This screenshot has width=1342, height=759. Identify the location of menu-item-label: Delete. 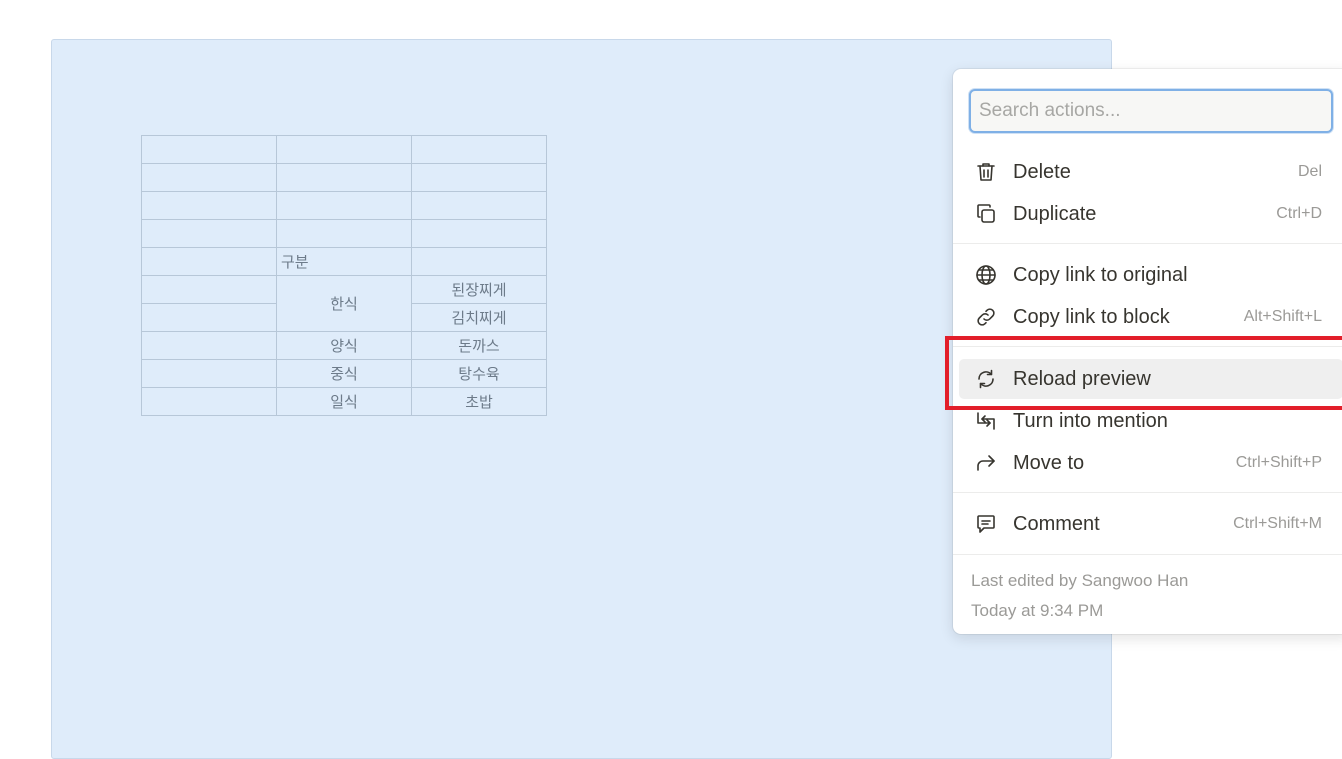
(1042, 171).